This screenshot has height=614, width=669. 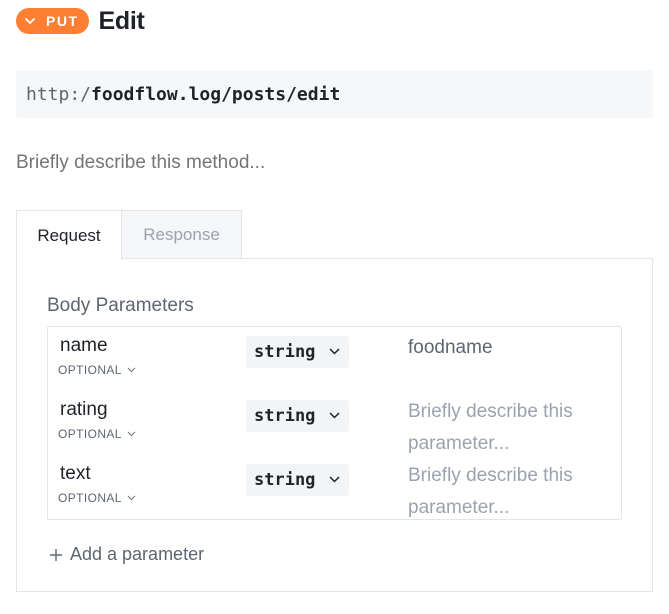 I want to click on parameter-row: name OPTIONAL string foodname, so click(x=334, y=359).